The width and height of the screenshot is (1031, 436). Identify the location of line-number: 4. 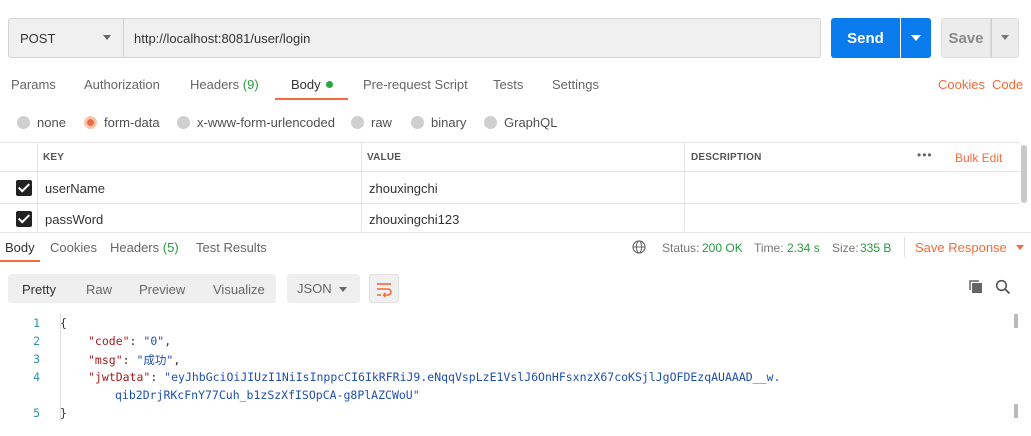
(36, 377).